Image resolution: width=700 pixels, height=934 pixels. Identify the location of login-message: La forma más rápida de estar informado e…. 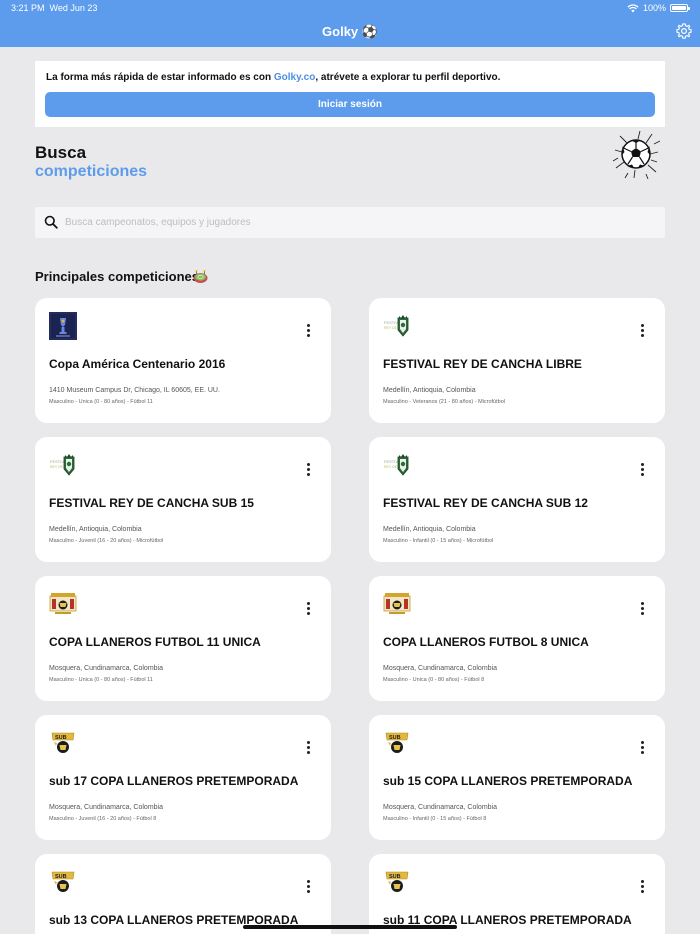
(273, 77).